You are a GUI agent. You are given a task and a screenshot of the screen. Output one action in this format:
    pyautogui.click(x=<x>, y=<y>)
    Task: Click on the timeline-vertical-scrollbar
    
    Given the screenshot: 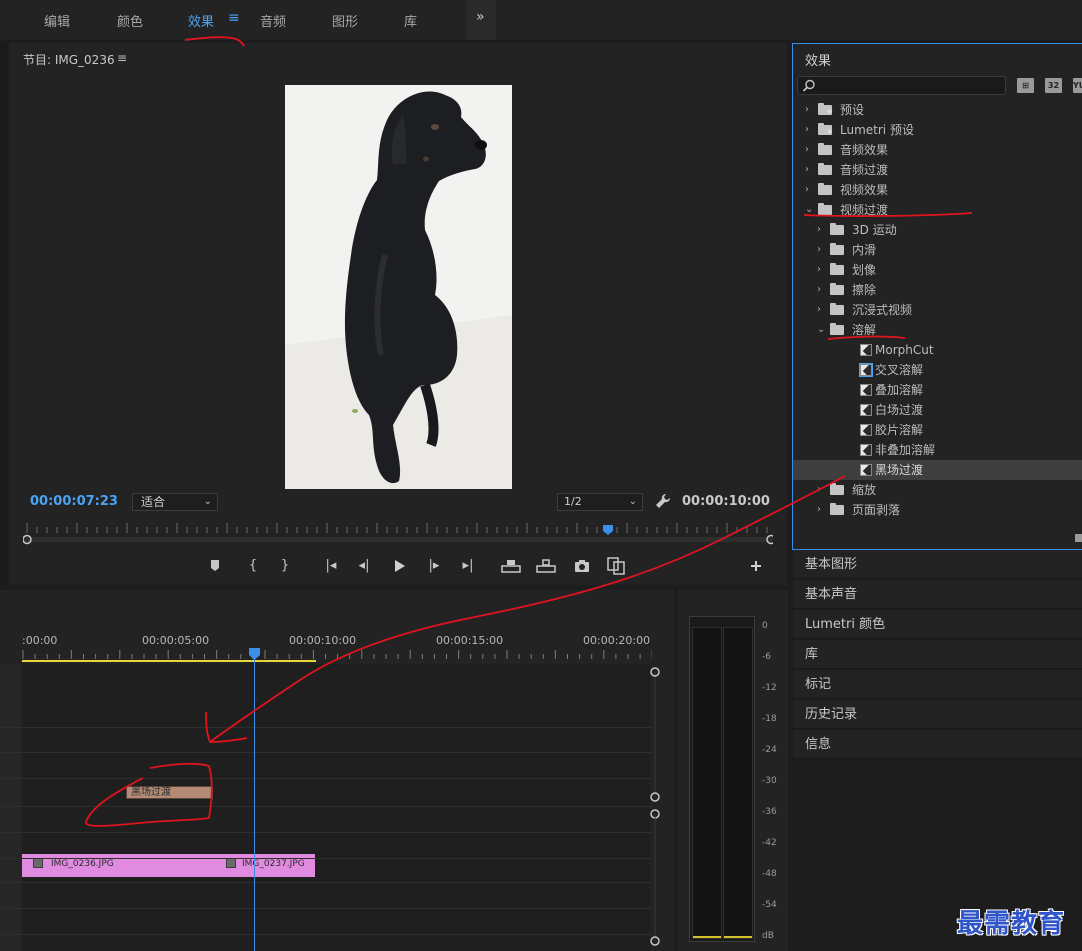 What is the action you would take?
    pyautogui.click(x=662, y=807)
    